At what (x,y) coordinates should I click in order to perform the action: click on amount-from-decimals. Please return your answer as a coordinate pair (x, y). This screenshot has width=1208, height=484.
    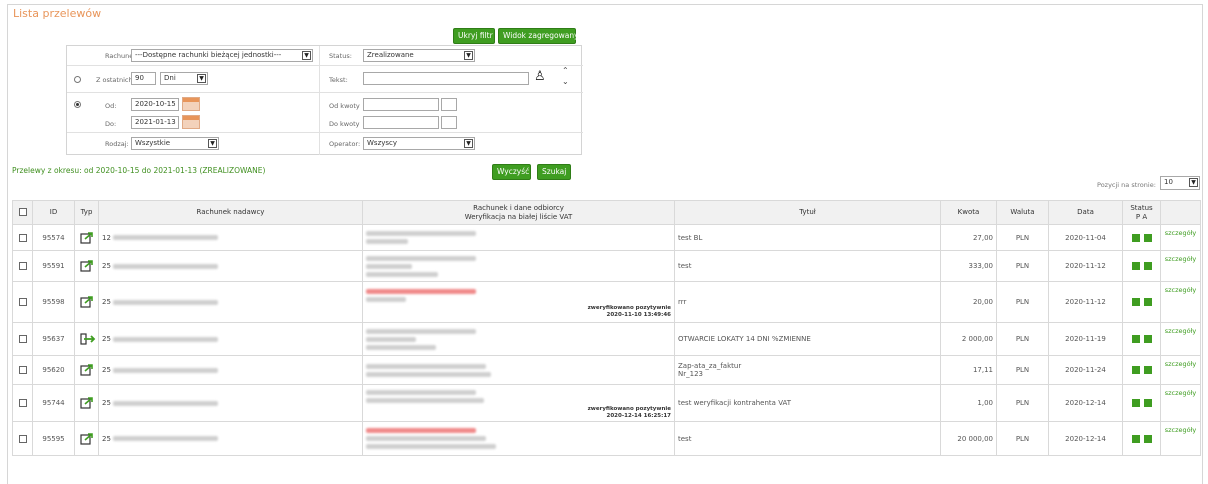
    Looking at the image, I should click on (449, 104).